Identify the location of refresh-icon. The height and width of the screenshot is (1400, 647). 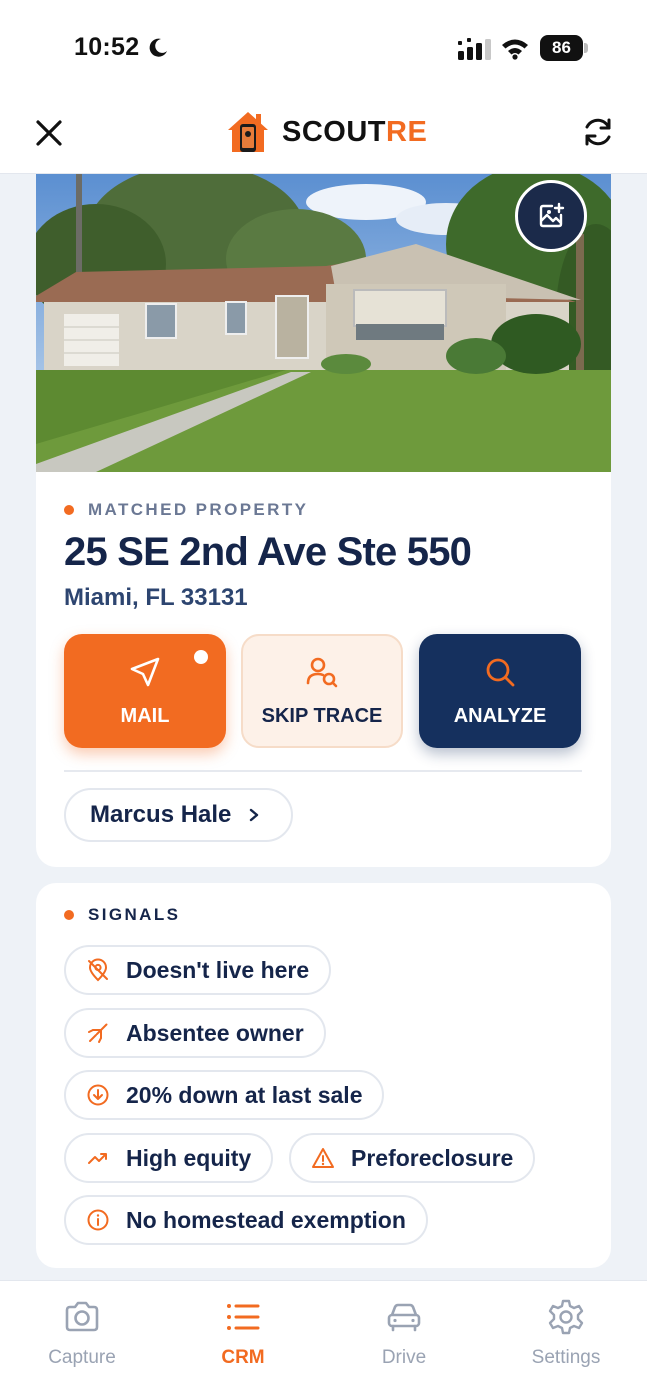
(598, 132).